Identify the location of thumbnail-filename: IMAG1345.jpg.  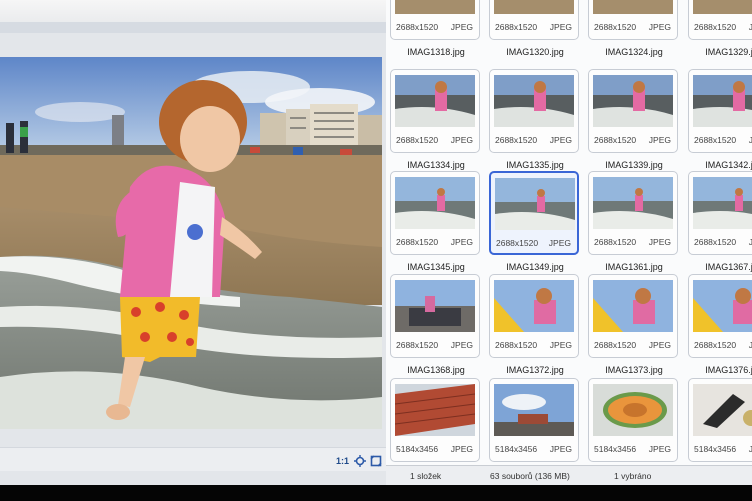
(436, 267).